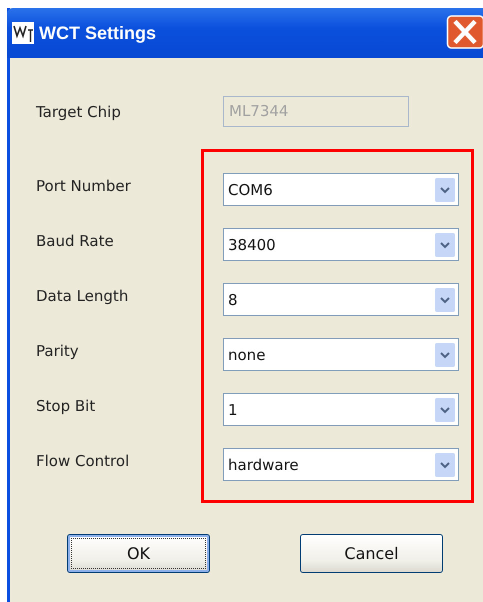 The width and height of the screenshot is (483, 602). What do you see at coordinates (66, 406) in the screenshot?
I see `field-label: Stop Bit` at bounding box center [66, 406].